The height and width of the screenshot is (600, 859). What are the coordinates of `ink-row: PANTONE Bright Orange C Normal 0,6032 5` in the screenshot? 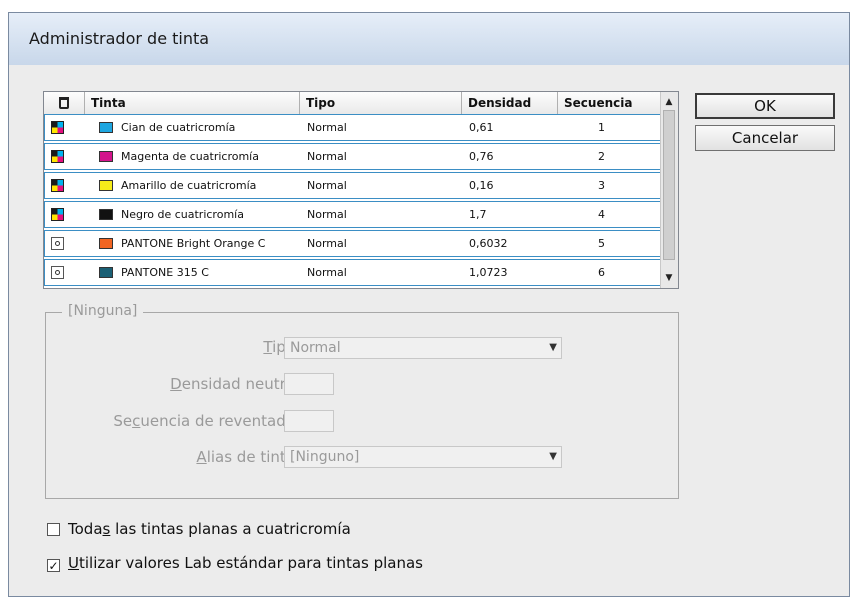 It's located at (353, 243).